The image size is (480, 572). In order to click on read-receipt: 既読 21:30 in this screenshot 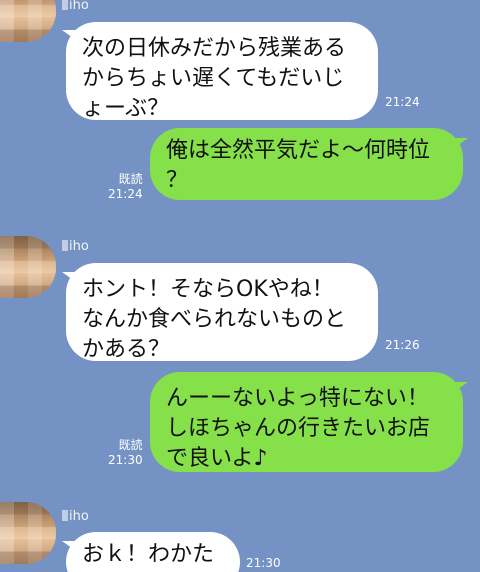, I will do `click(125, 453)`.